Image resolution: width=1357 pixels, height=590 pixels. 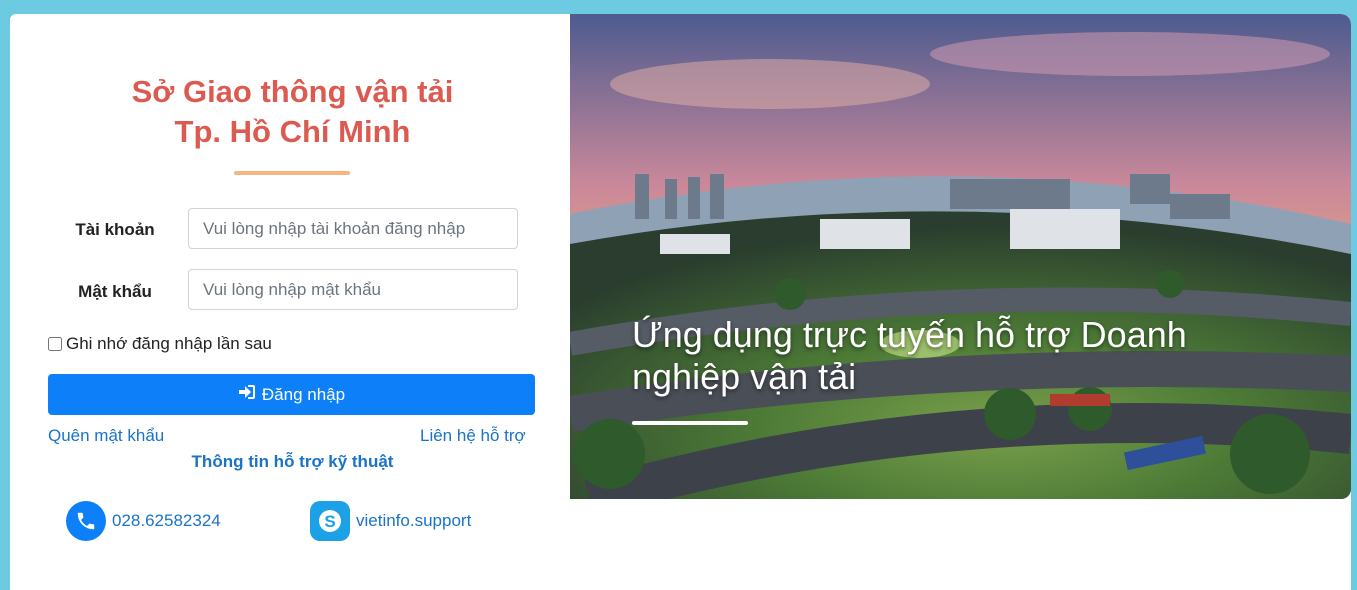 I want to click on skype-icon: S, so click(x=330, y=521).